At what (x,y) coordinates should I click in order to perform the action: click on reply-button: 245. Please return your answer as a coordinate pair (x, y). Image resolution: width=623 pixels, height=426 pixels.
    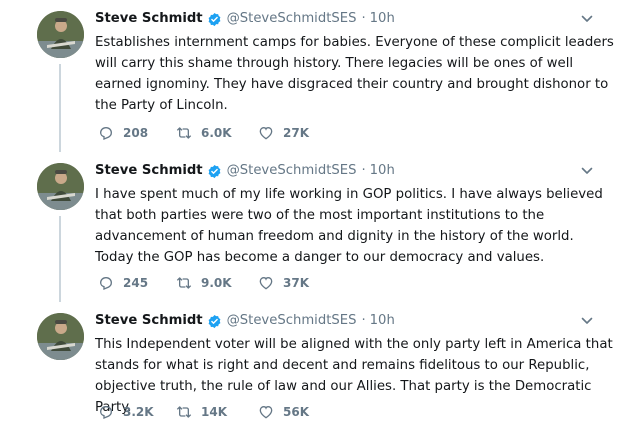
    Looking at the image, I should click on (137, 283).